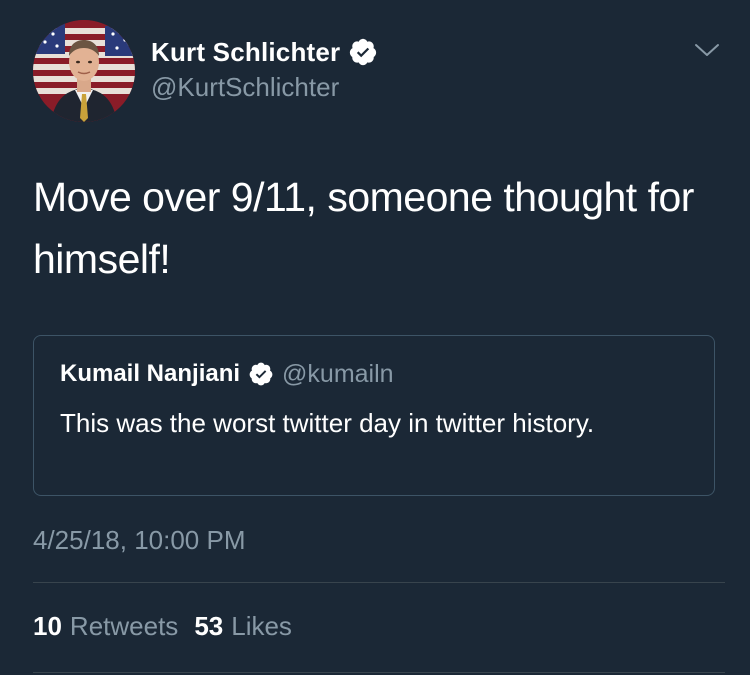 Image resolution: width=750 pixels, height=675 pixels. What do you see at coordinates (707, 50) in the screenshot?
I see `chevron-down-icon` at bounding box center [707, 50].